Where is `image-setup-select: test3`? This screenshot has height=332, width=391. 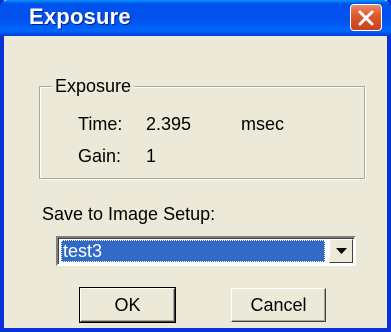
image-setup-select: test3 is located at coordinates (206, 251).